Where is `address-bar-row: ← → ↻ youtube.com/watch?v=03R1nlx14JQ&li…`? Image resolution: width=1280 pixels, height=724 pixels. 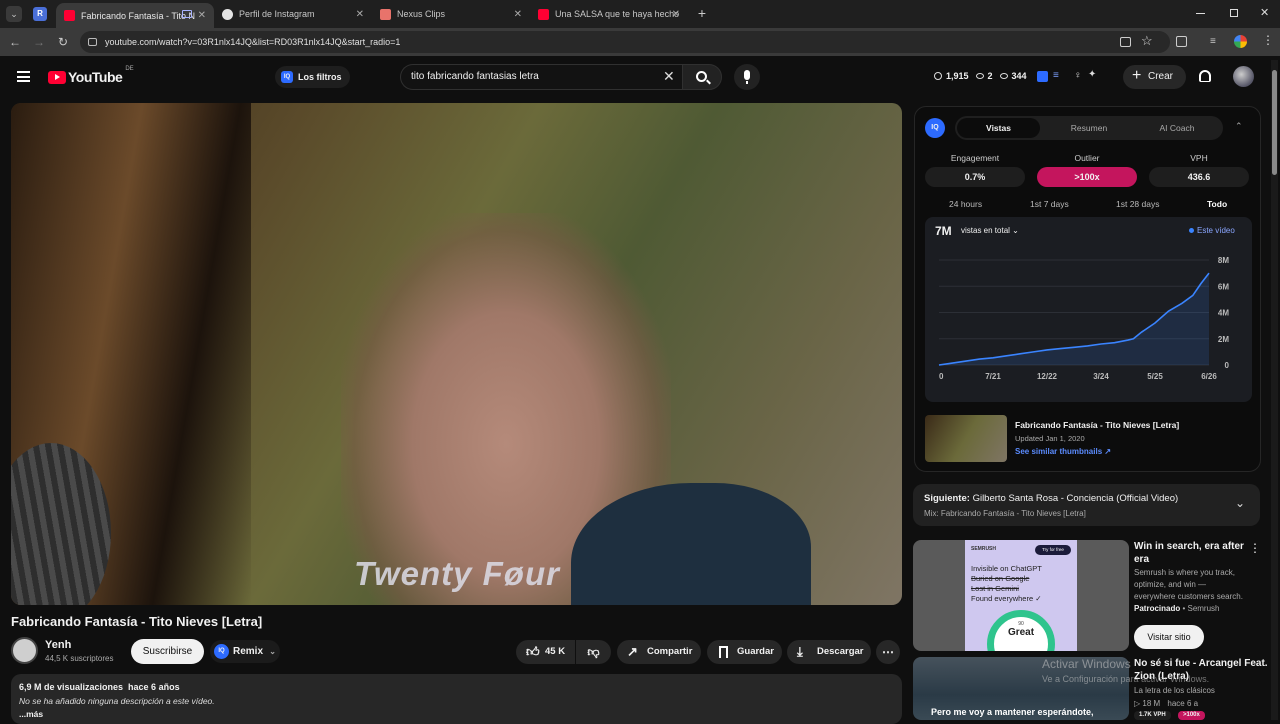 address-bar-row: ← → ↻ youtube.com/watch?v=03R1nlx14JQ&li… is located at coordinates (640, 42).